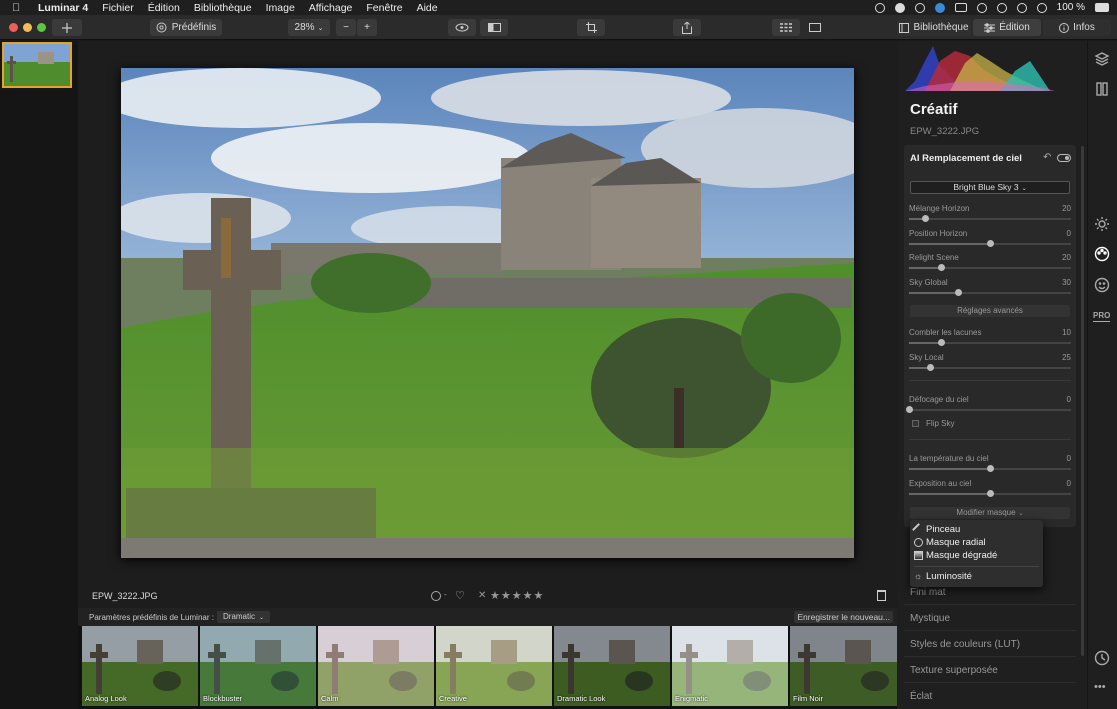  Describe the element at coordinates (965, 644) in the screenshot. I see `filter-color-styles: Styles de couleurs (LUT)` at that location.